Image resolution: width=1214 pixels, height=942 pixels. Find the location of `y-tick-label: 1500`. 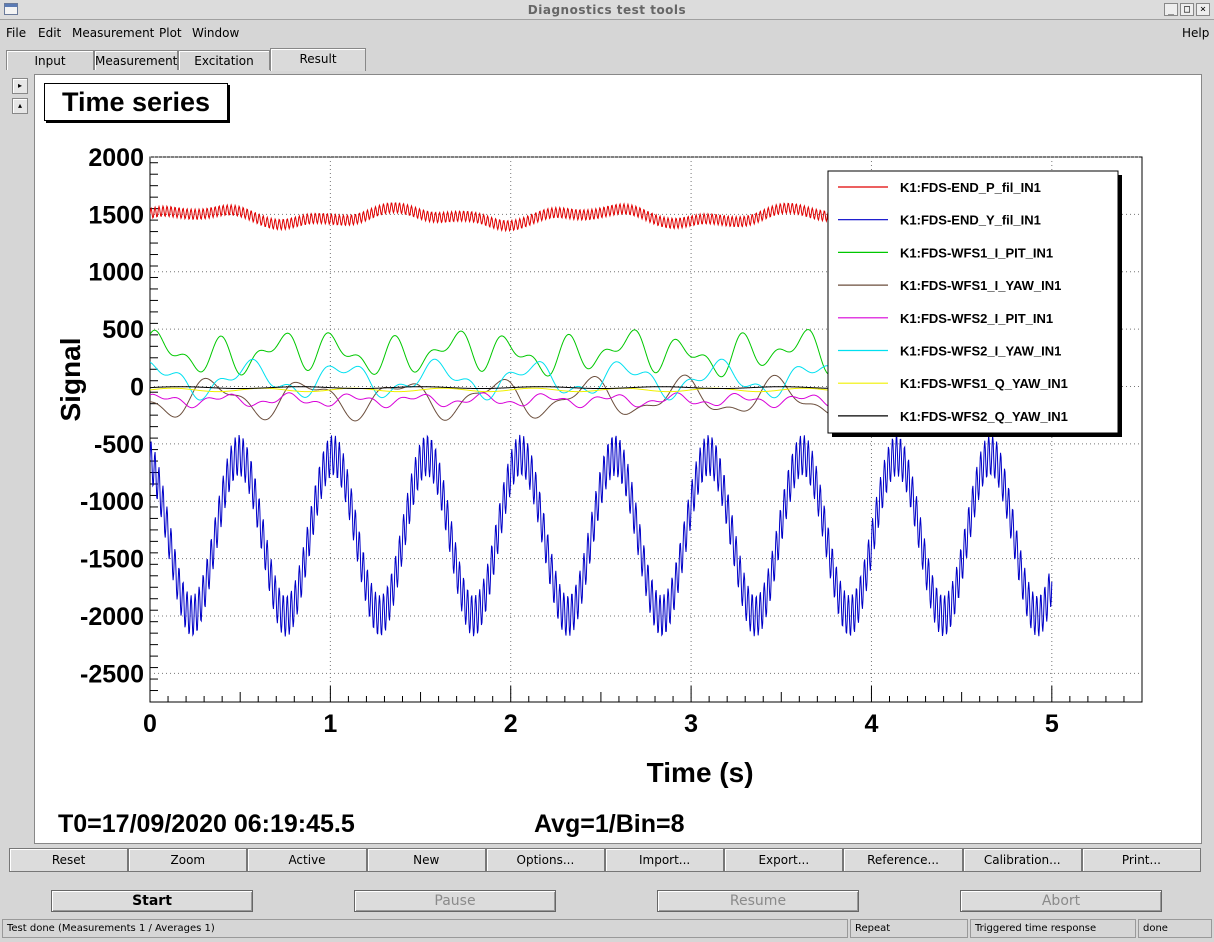

y-tick-label: 1500 is located at coordinates (116, 215).